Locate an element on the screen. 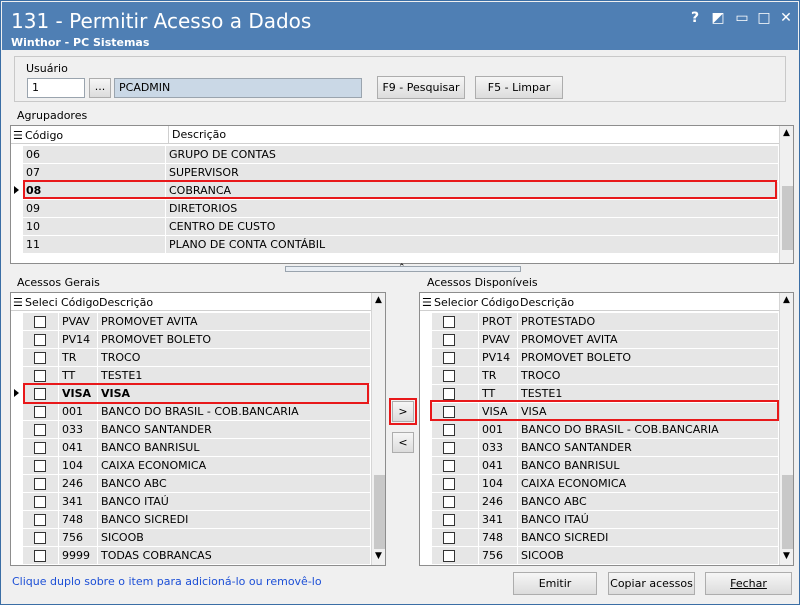 This screenshot has height=605, width=800. maximize-icon: □ is located at coordinates (764, 18).